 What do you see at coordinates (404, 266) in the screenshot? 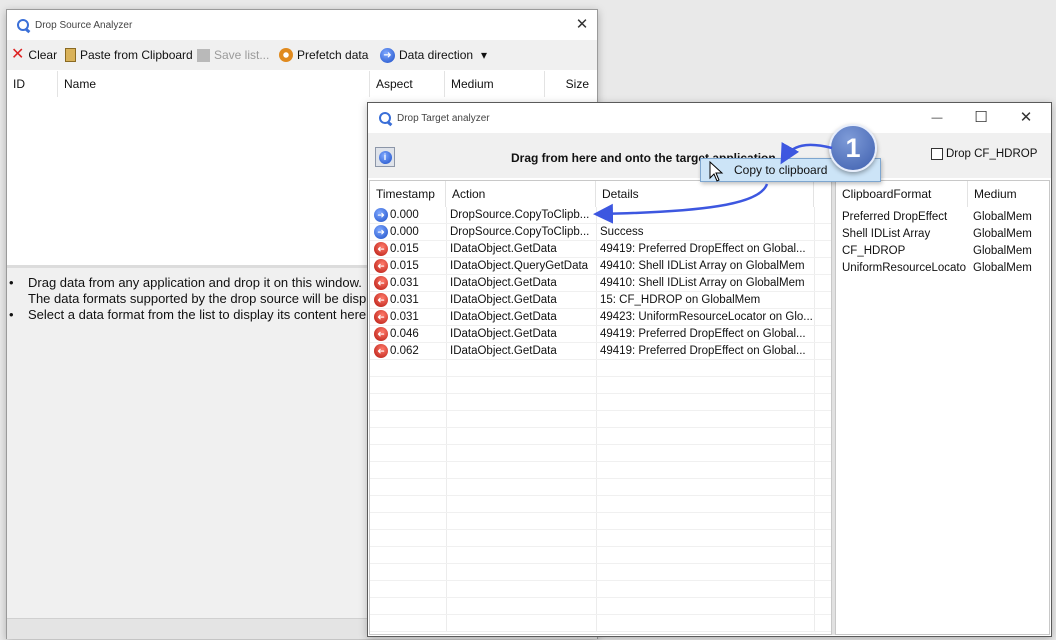
I see `log-timestamp: 0.015` at bounding box center [404, 266].